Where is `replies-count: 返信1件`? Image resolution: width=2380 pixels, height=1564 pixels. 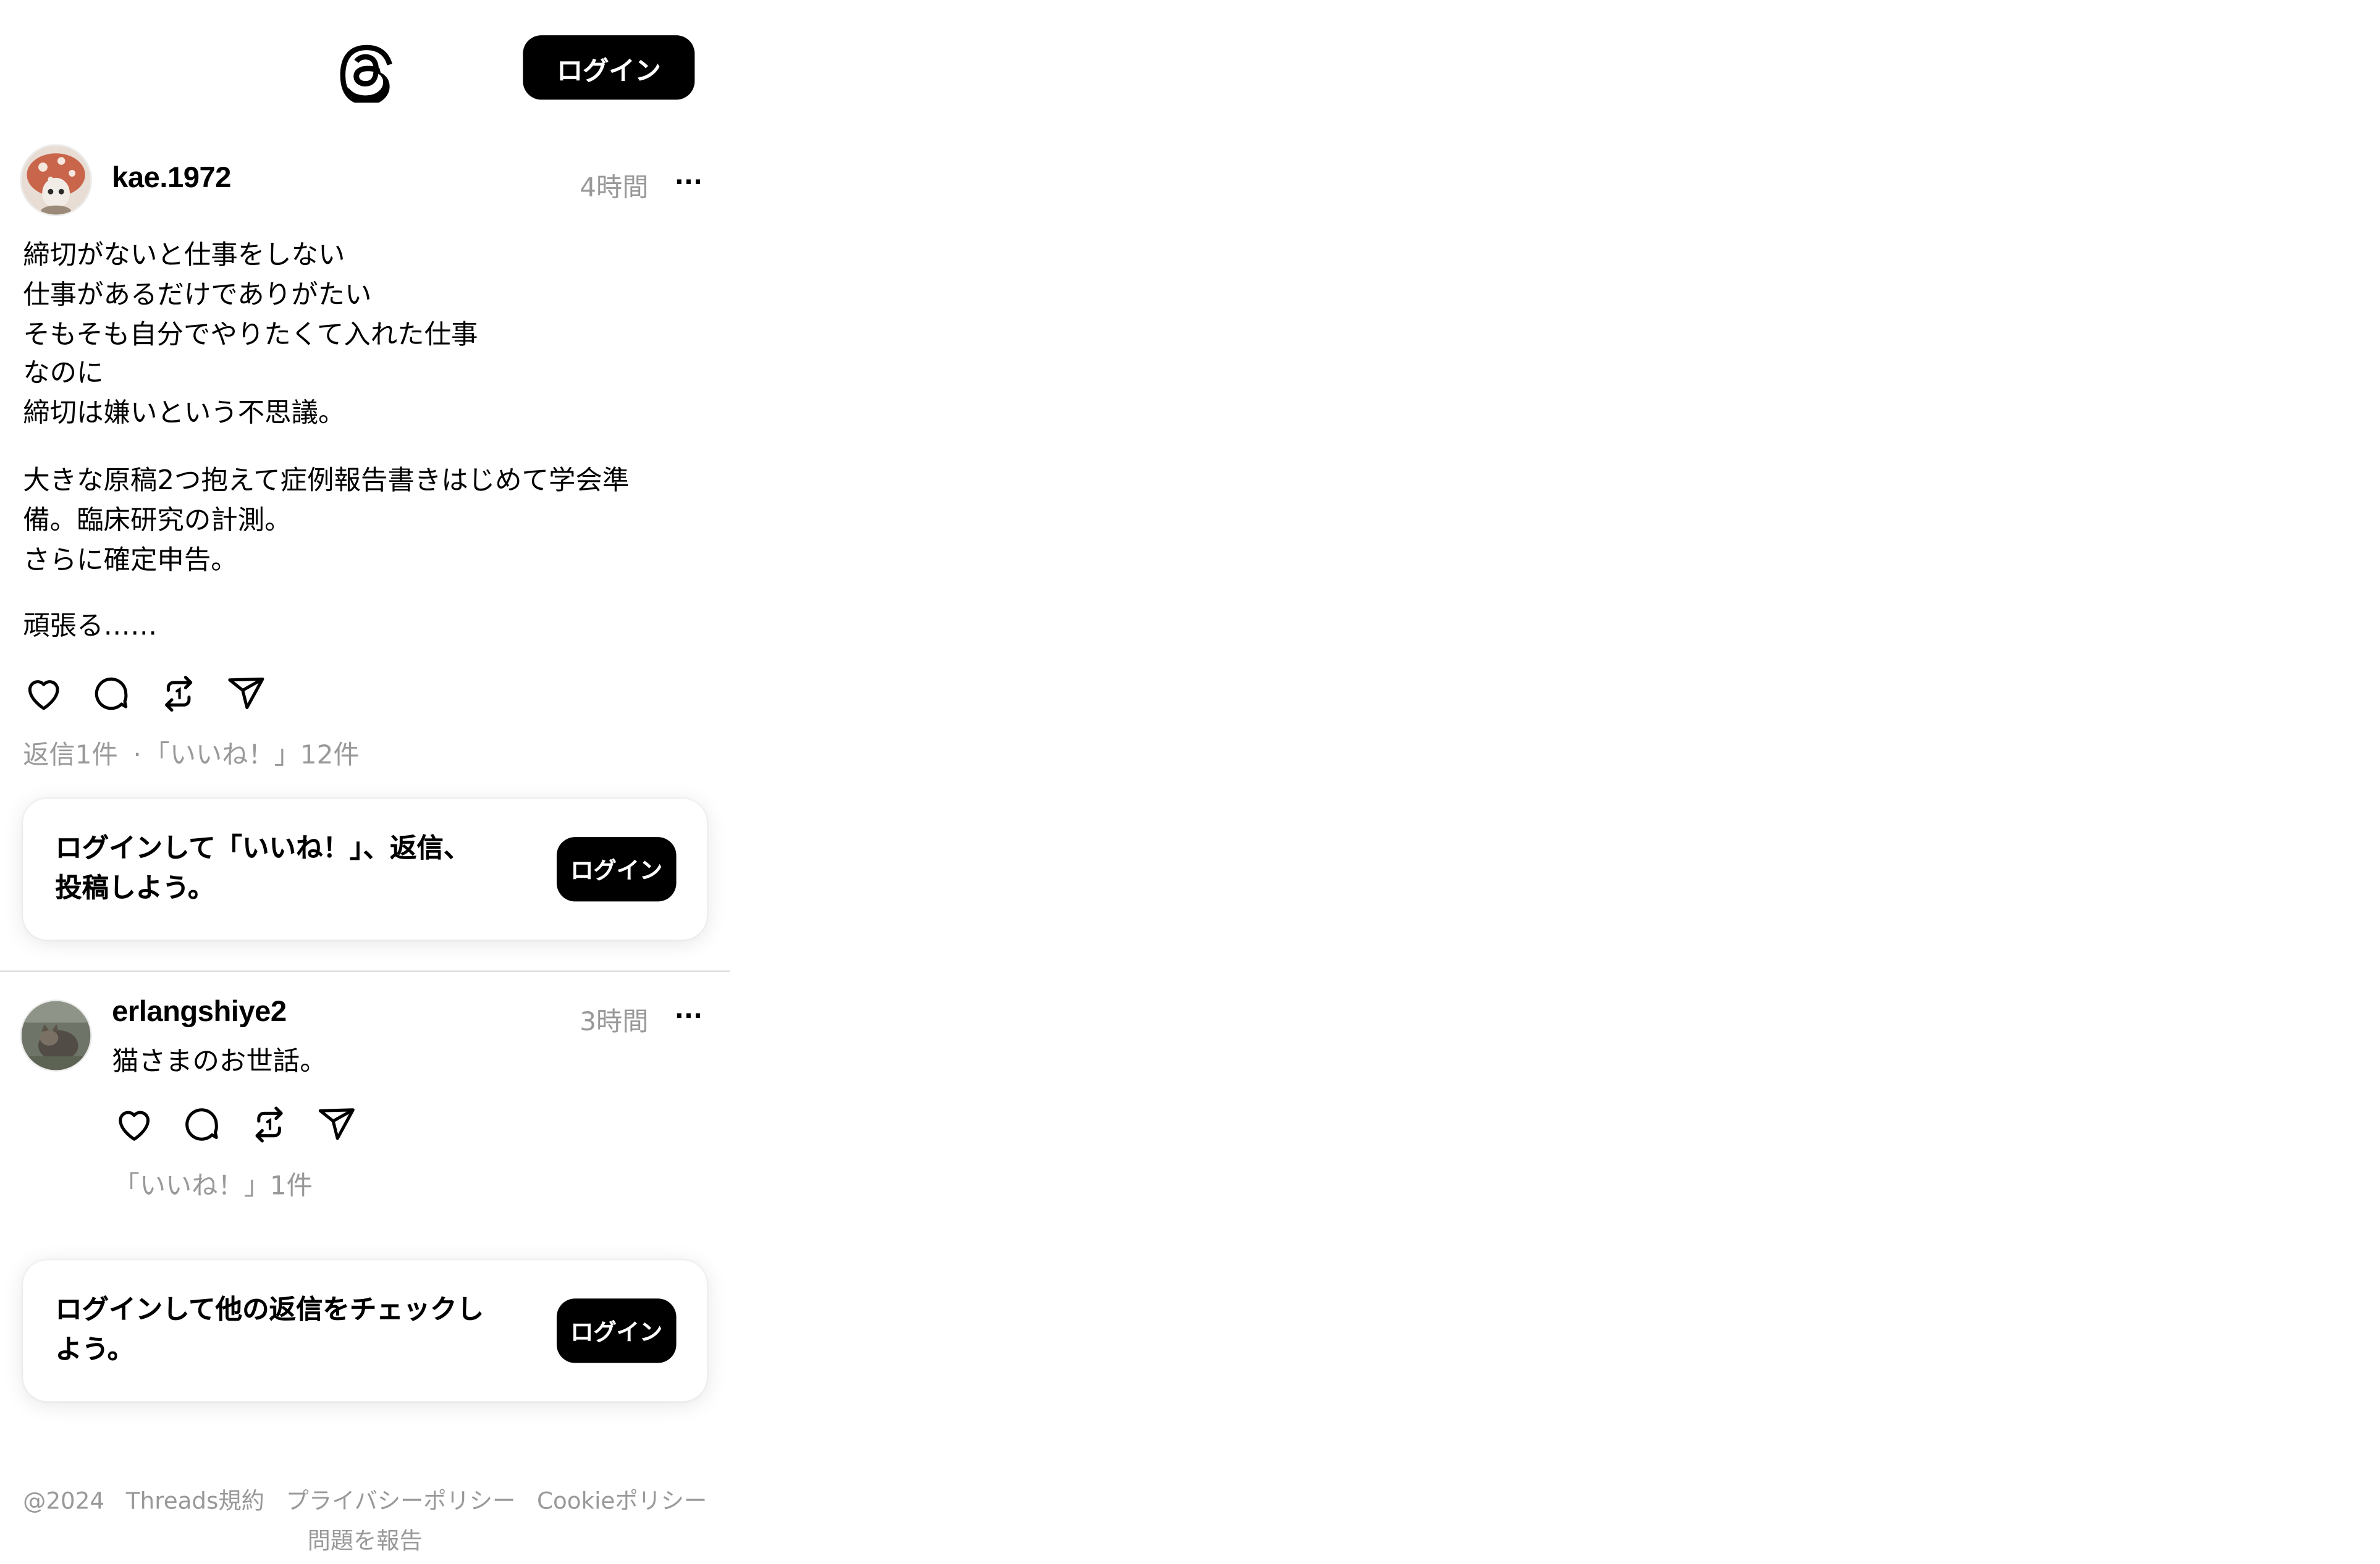
replies-count: 返信1件 is located at coordinates (70, 756).